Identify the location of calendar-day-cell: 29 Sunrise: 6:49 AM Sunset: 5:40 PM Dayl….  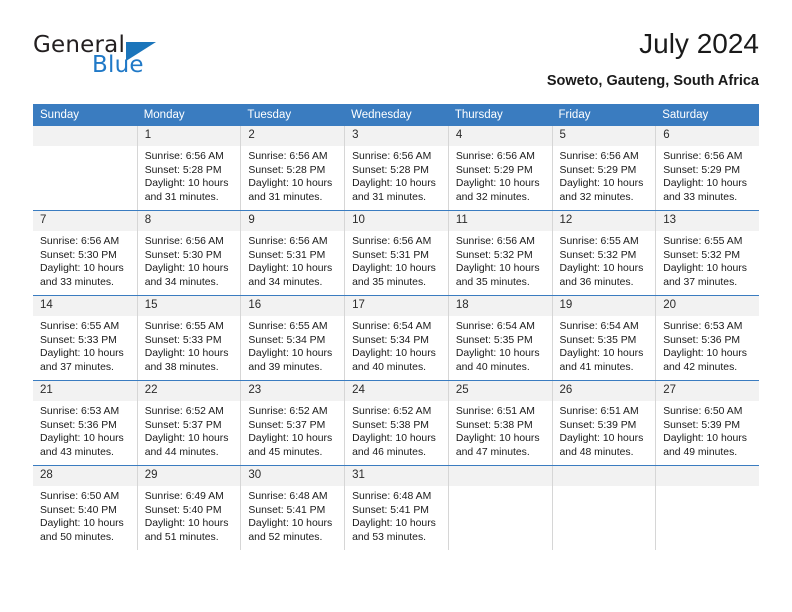
(188, 507).